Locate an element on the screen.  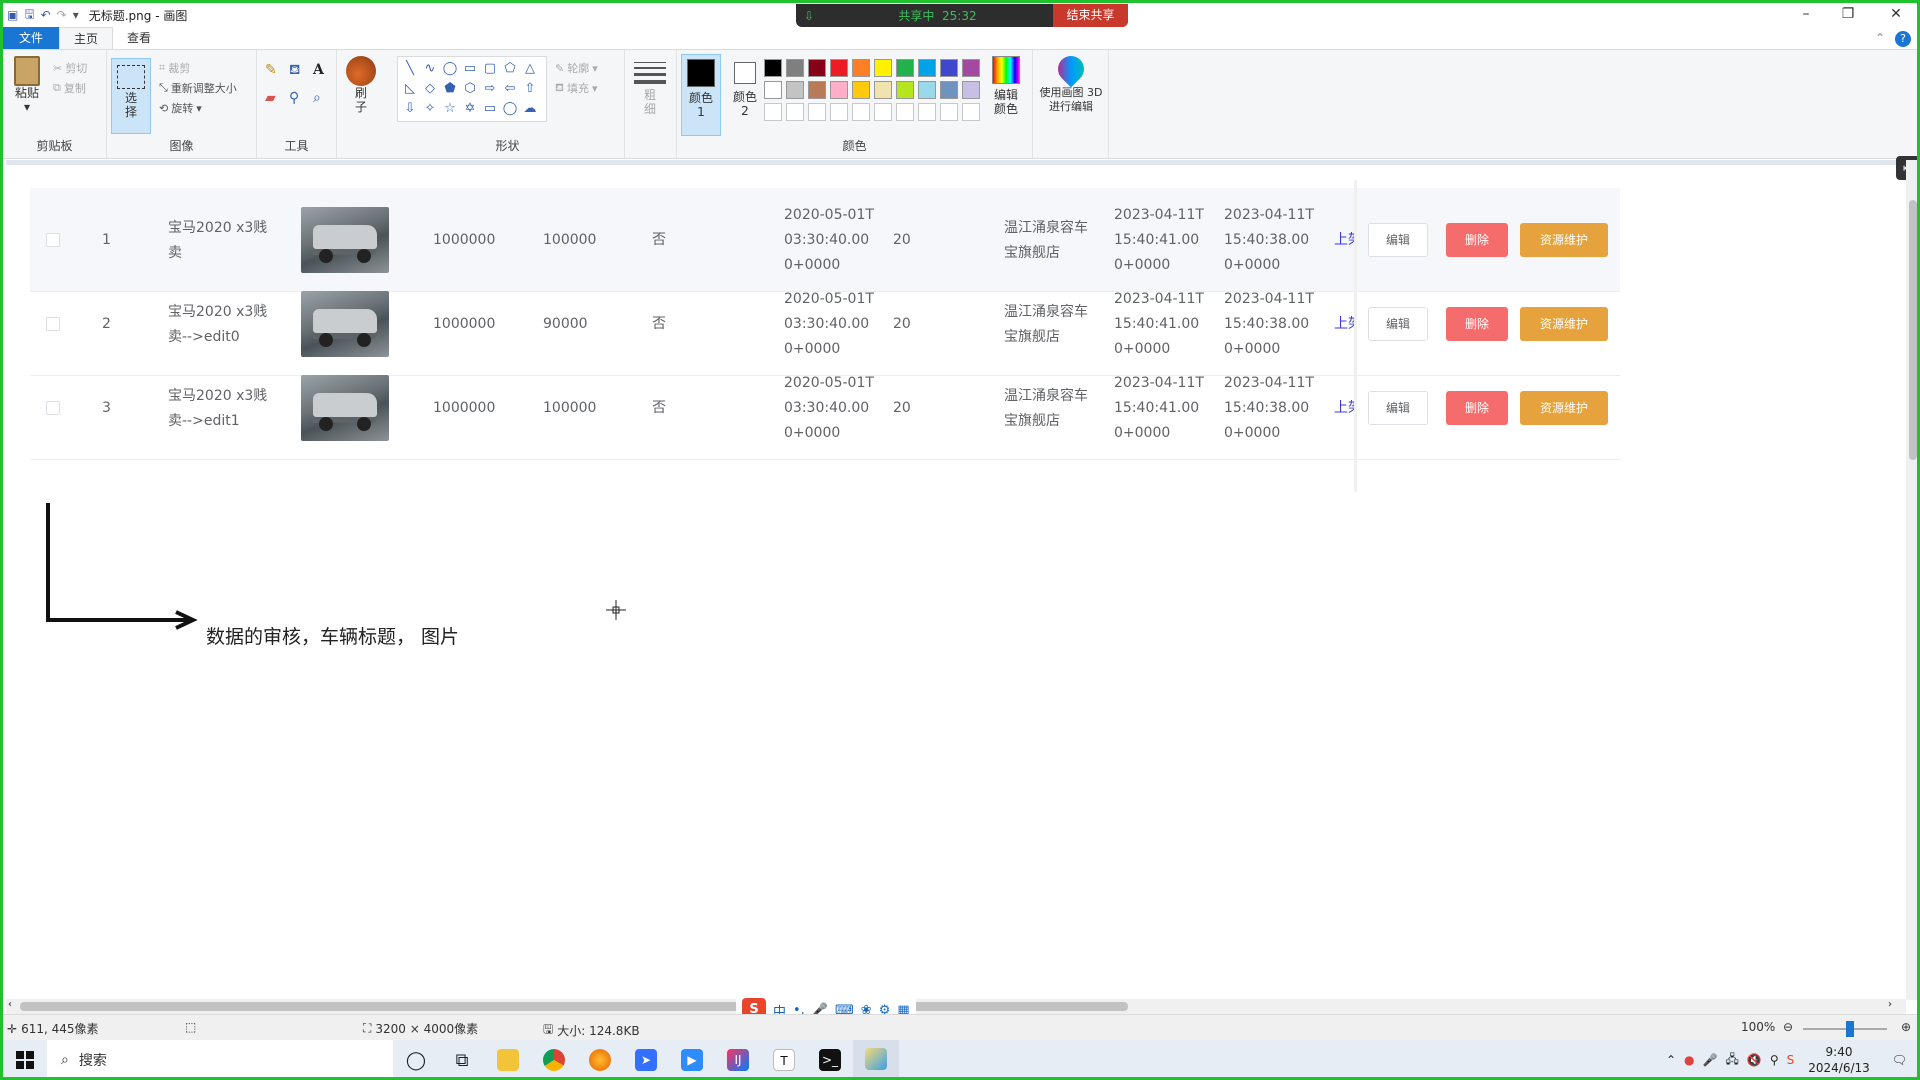
tab-view: 查看 is located at coordinates (139, 38).